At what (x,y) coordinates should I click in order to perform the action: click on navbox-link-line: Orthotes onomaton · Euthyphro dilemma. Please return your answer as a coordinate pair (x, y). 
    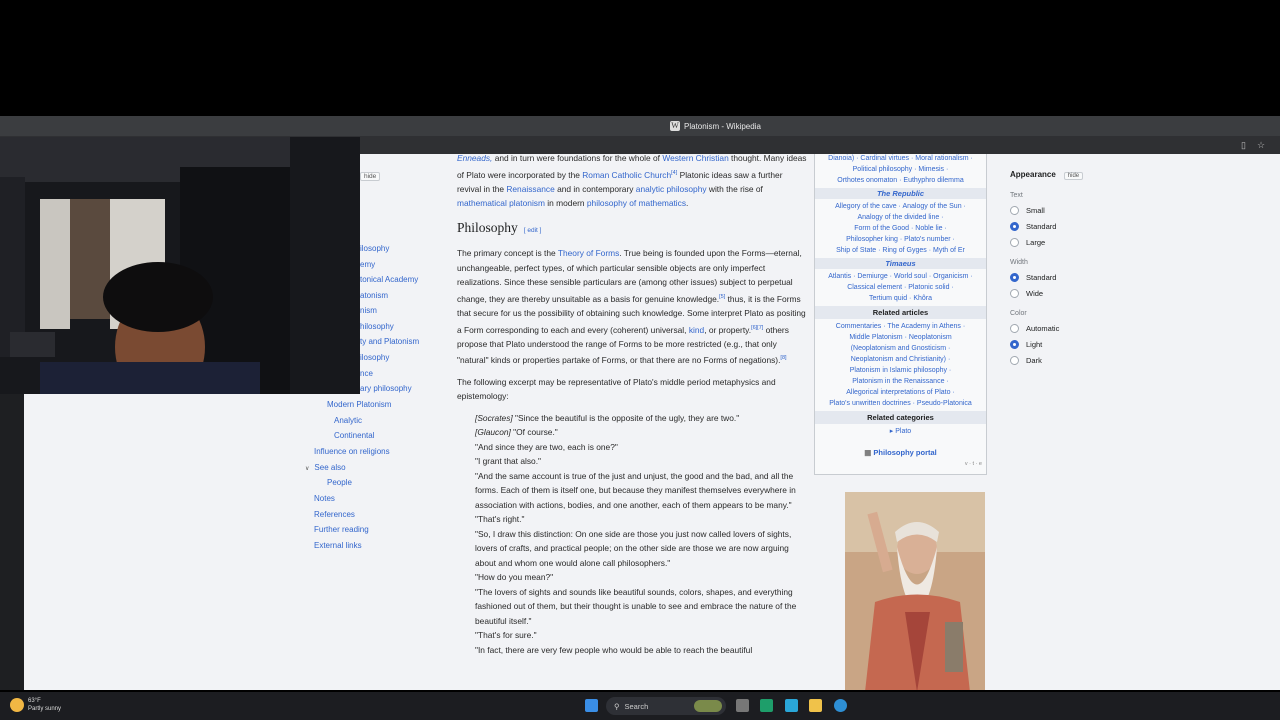
    Looking at the image, I should click on (900, 180).